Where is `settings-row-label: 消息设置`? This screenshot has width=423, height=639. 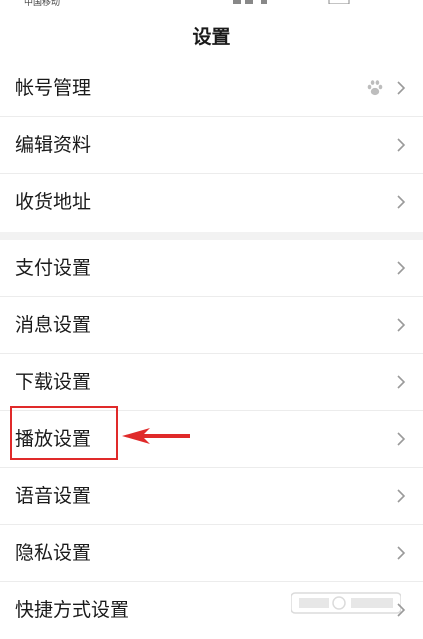 settings-row-label: 消息设置 is located at coordinates (53, 325).